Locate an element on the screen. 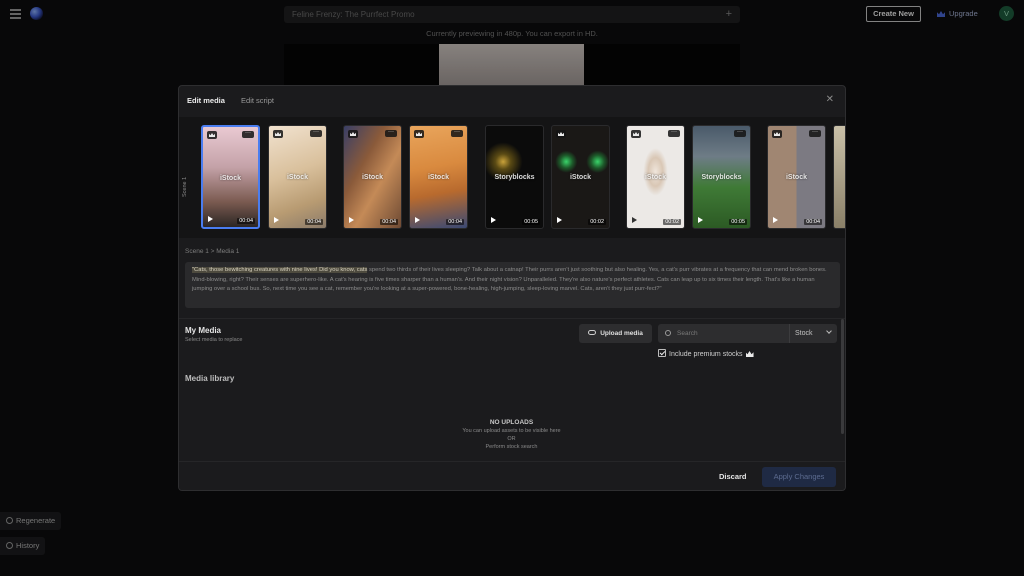  tab-edit-script: Edit script is located at coordinates (257, 100).